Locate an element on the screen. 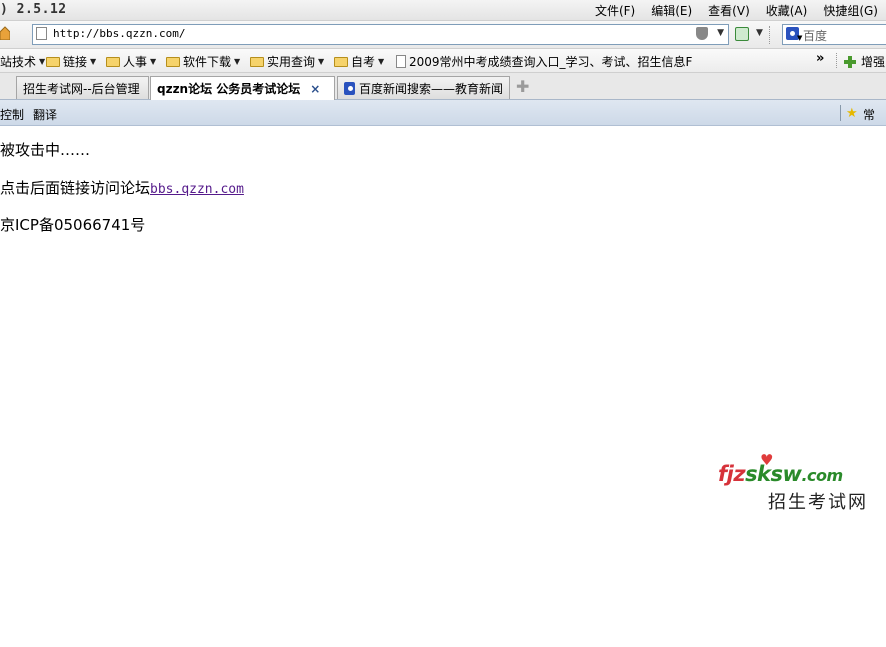  bookmark-folder: 自考 ▼ is located at coordinates (359, 61).